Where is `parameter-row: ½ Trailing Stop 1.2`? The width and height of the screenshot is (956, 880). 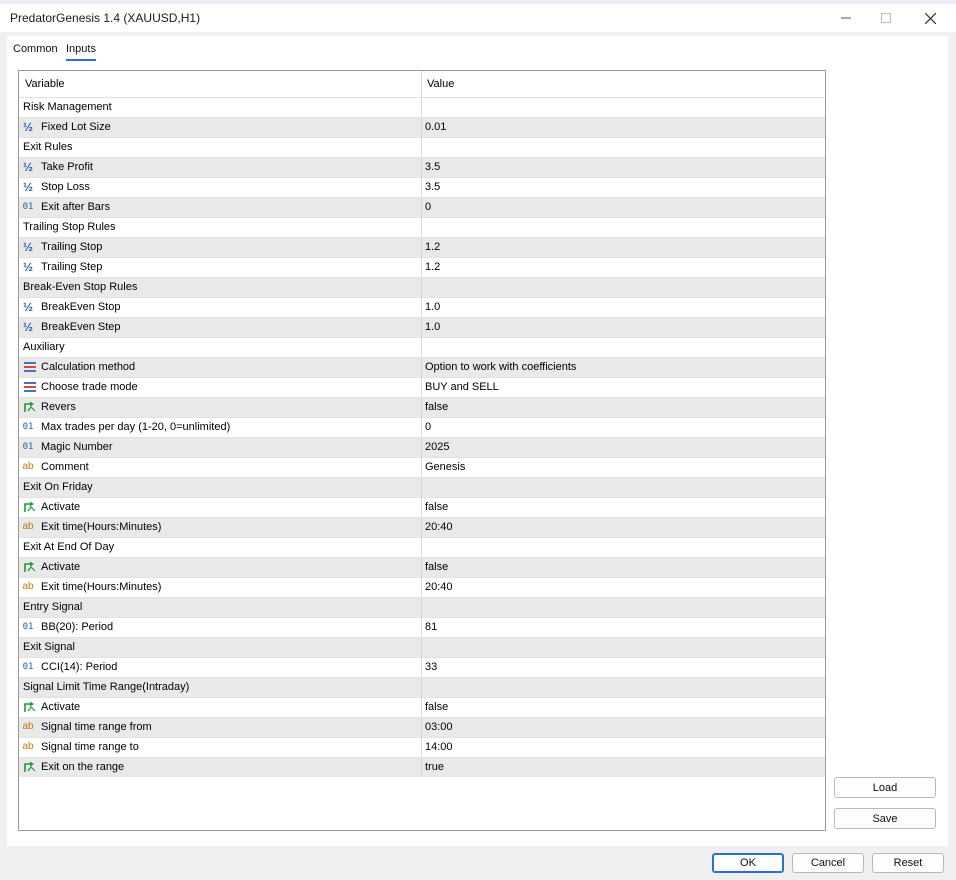 parameter-row: ½ Trailing Stop 1.2 is located at coordinates (422, 247).